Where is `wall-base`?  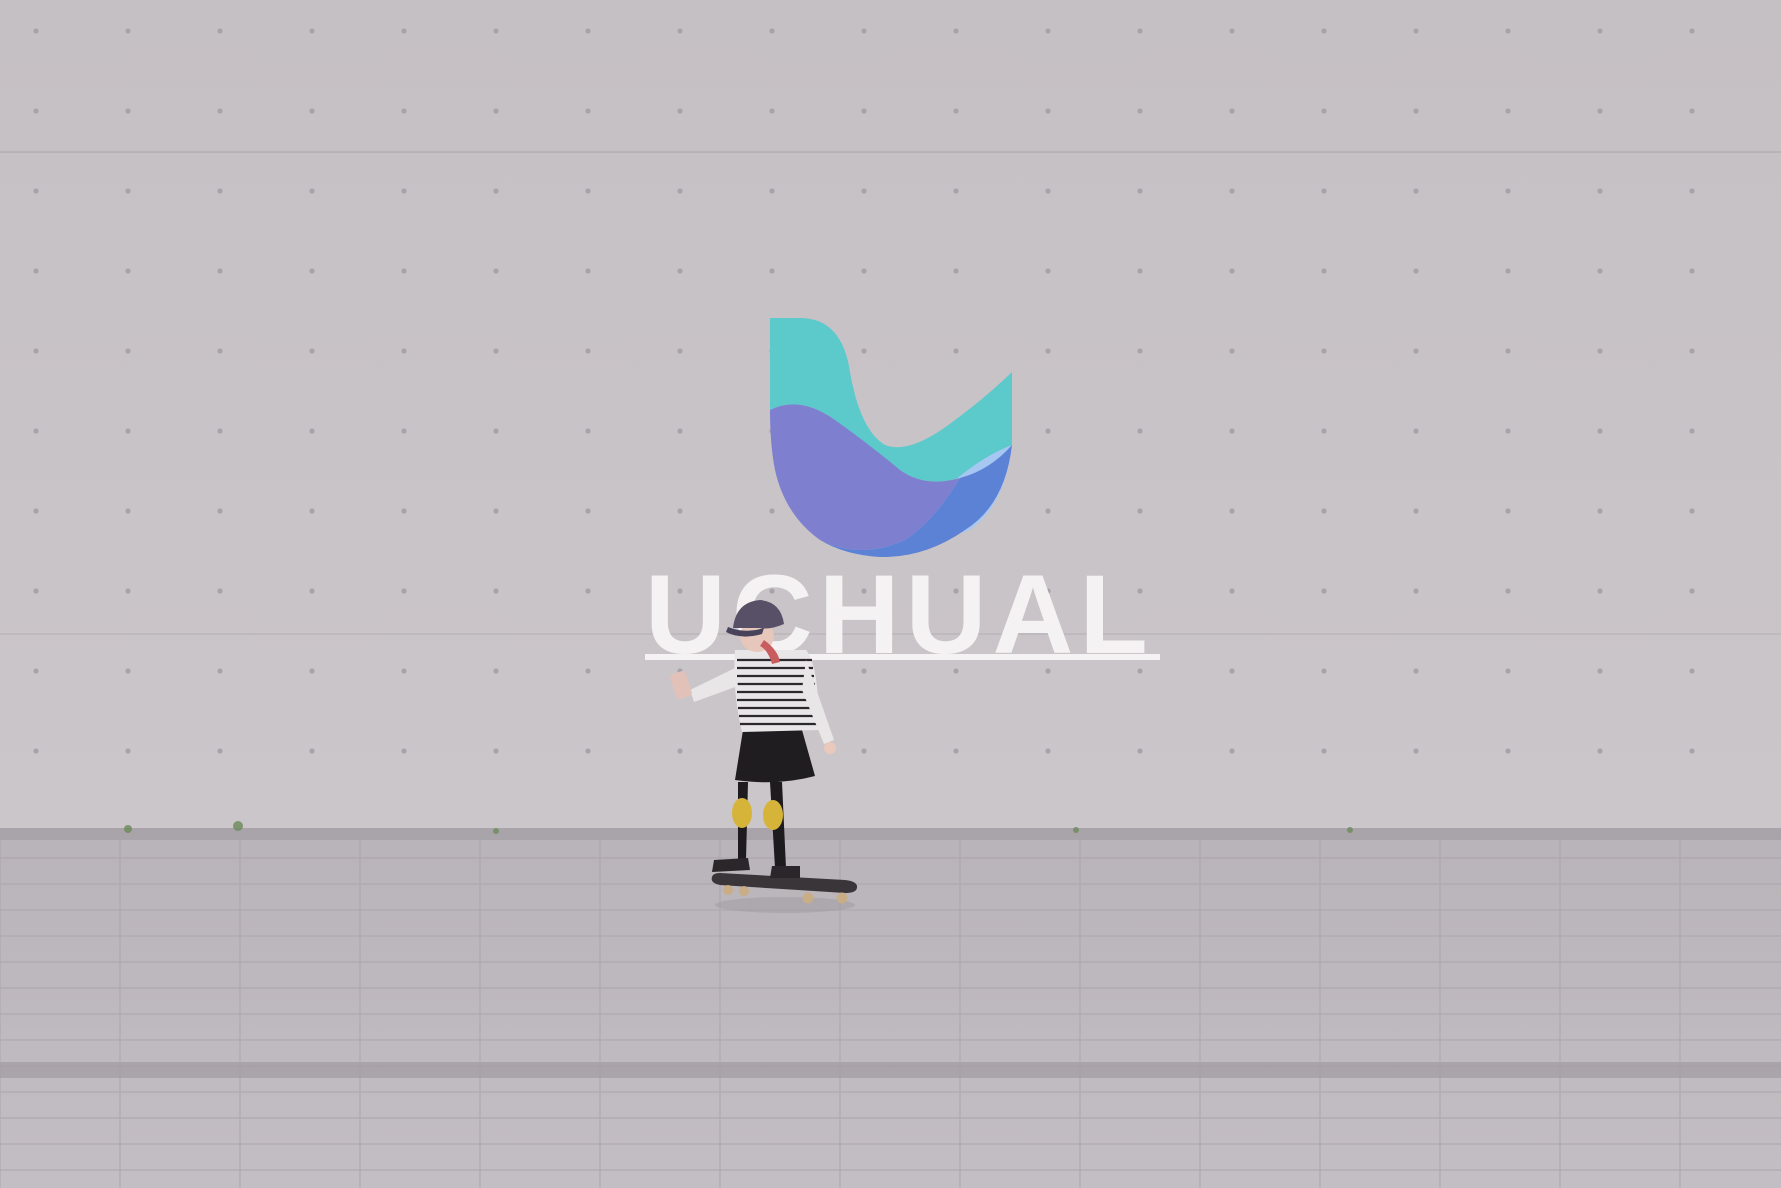 wall-base is located at coordinates (890, 834).